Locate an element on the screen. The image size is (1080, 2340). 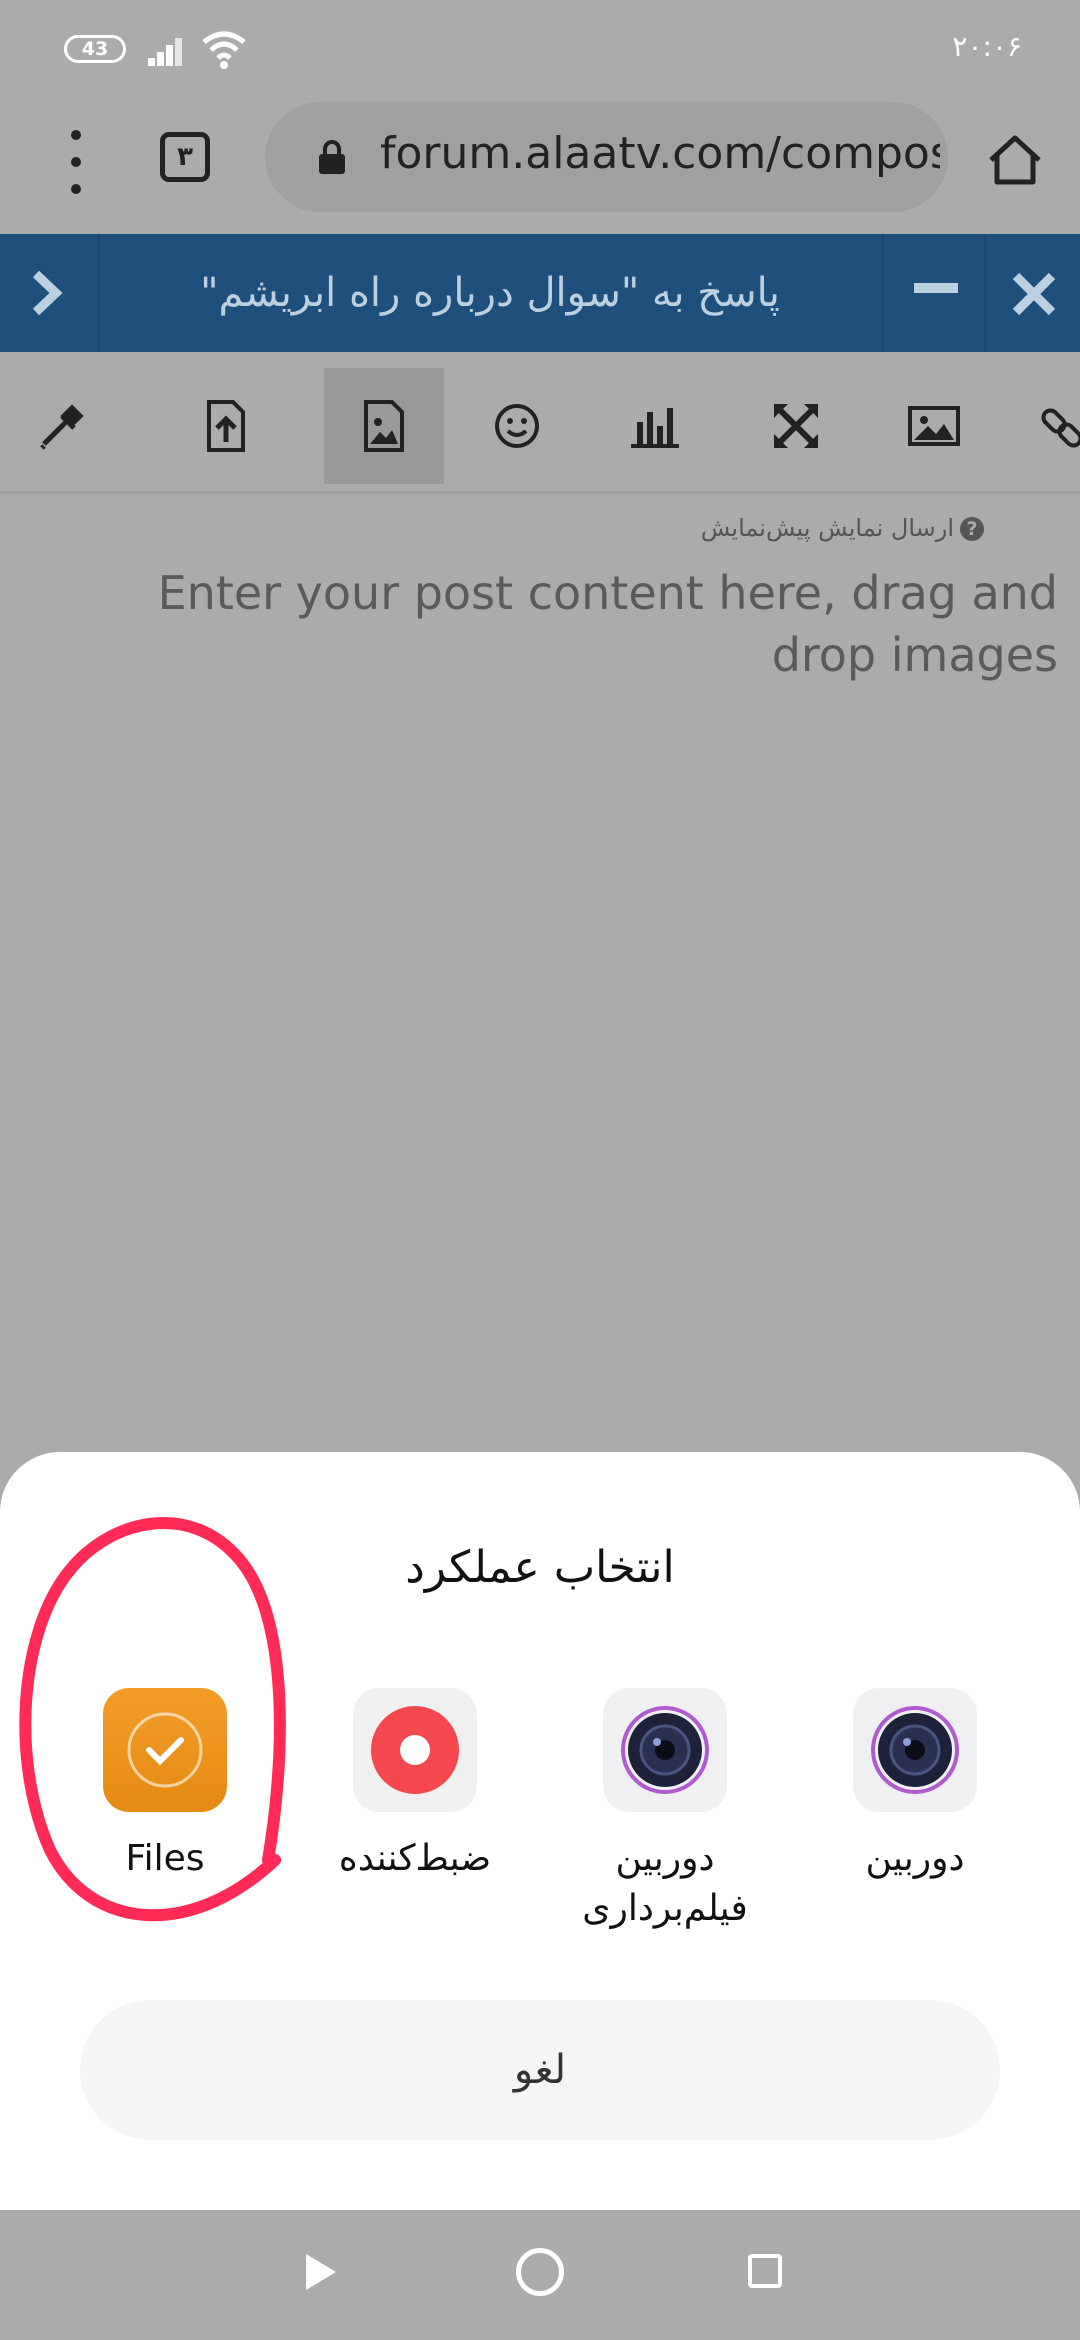
image-upload-button is located at coordinates (384, 426).